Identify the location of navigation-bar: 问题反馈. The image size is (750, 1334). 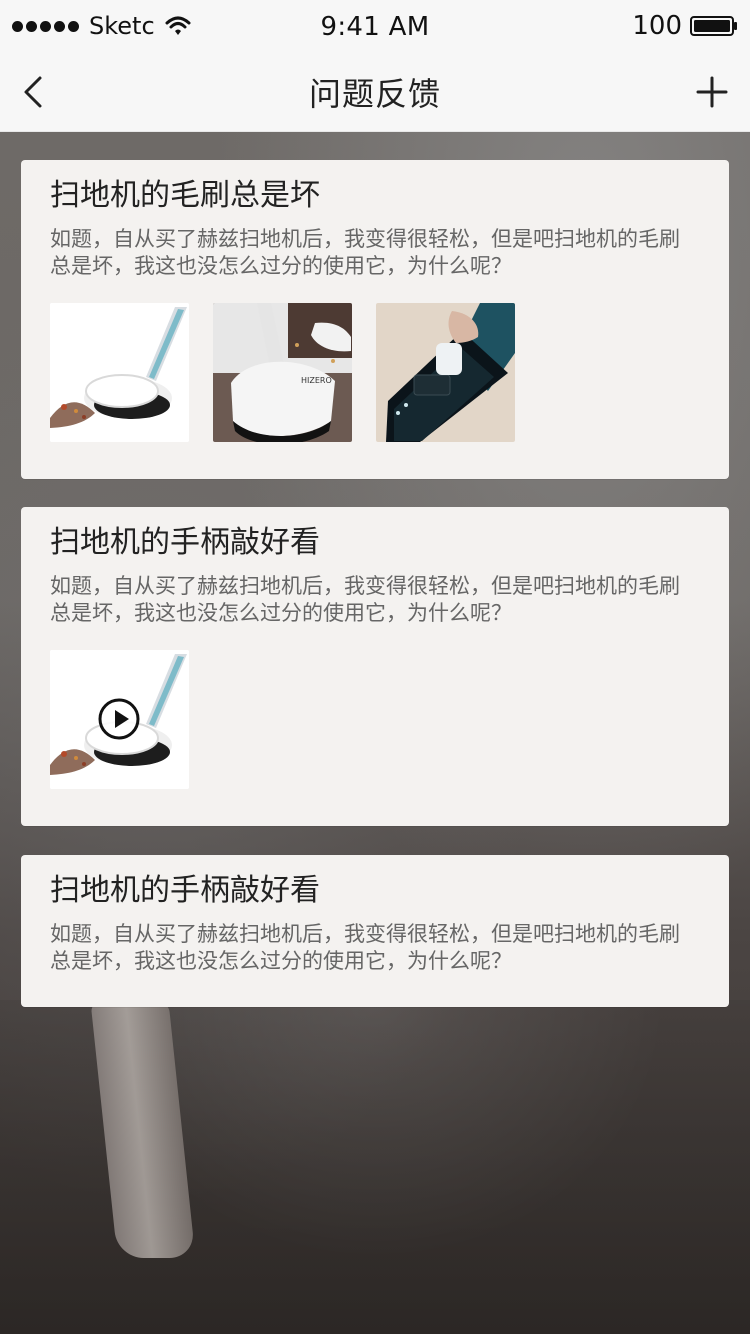
(375, 93).